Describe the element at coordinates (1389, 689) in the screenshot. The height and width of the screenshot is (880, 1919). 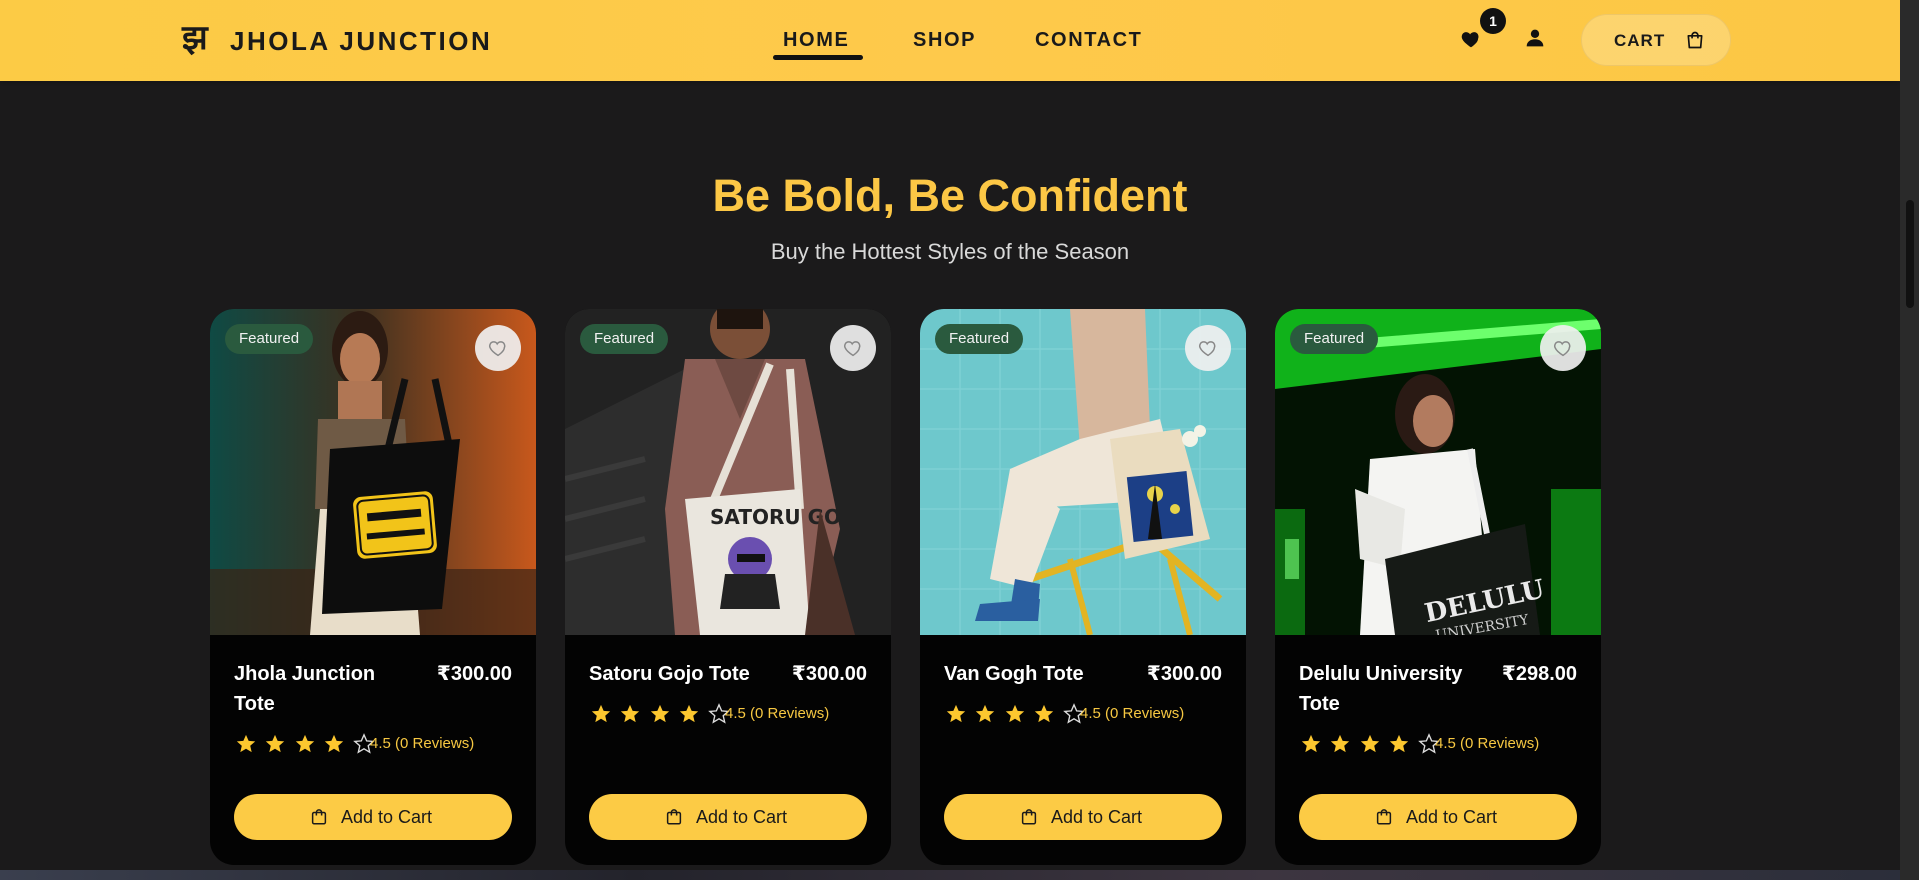
I see `product-title: Delulu University Tote` at that location.